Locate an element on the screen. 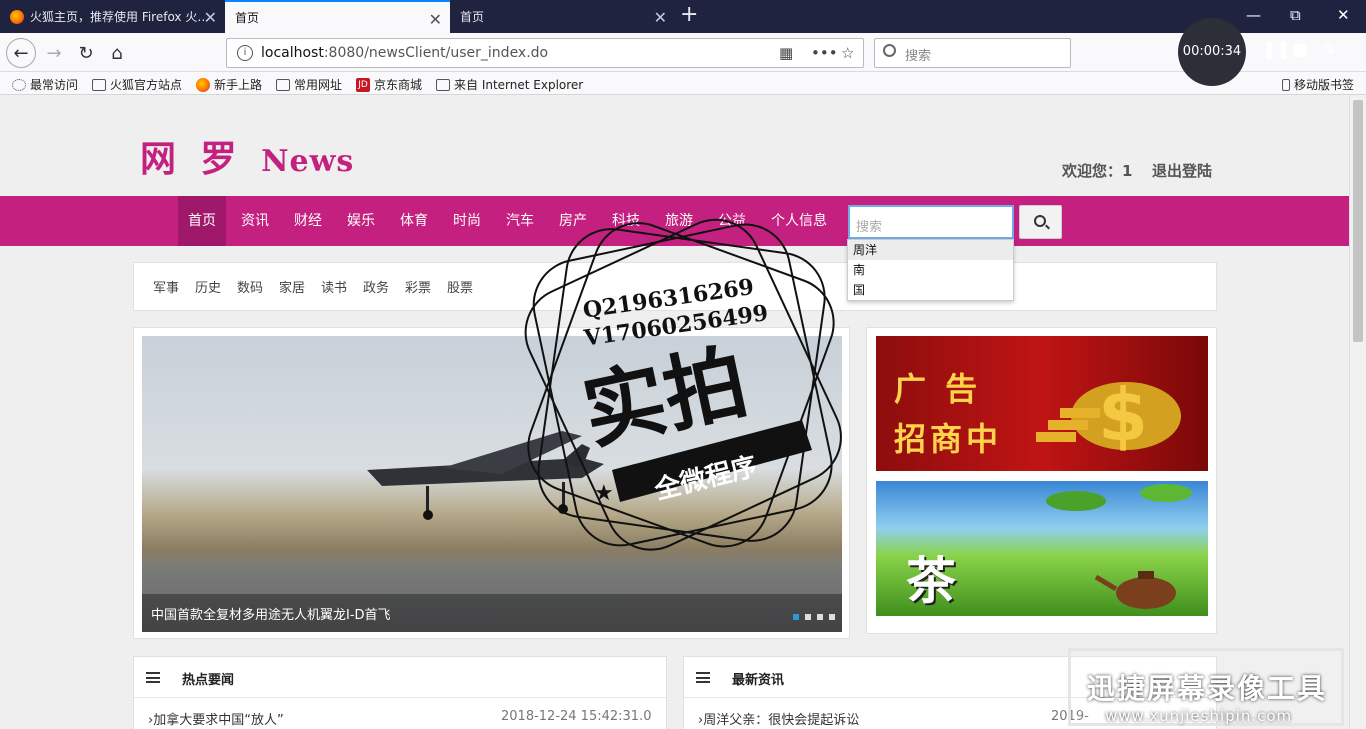  bookmark-most-visited: 最常访问 is located at coordinates (45, 84).